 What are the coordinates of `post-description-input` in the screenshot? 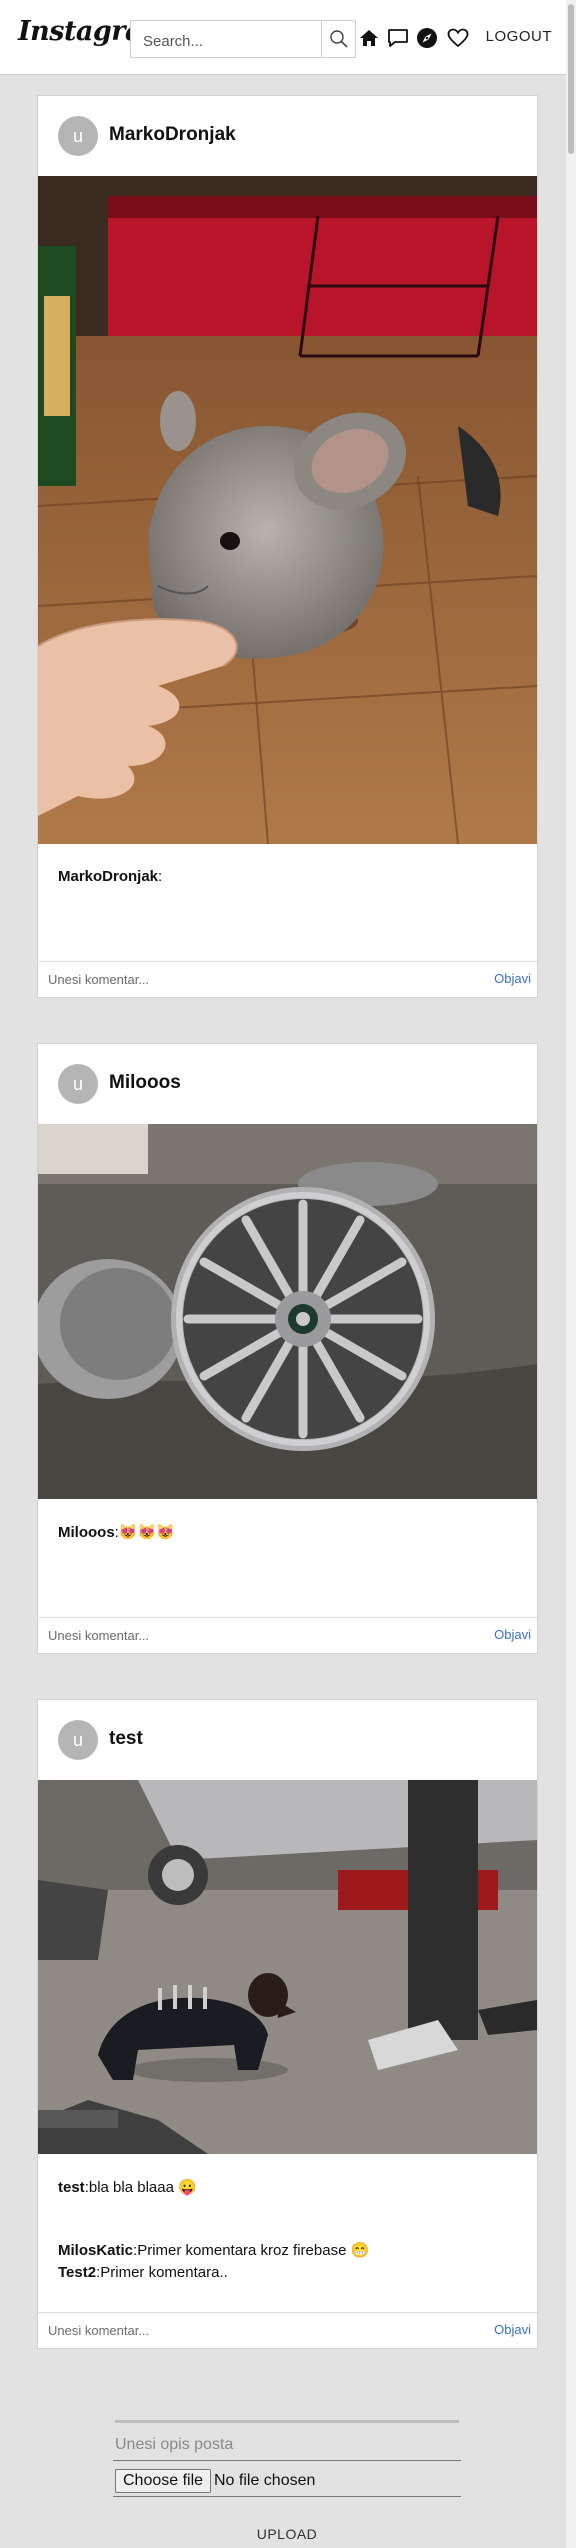 It's located at (287, 2445).